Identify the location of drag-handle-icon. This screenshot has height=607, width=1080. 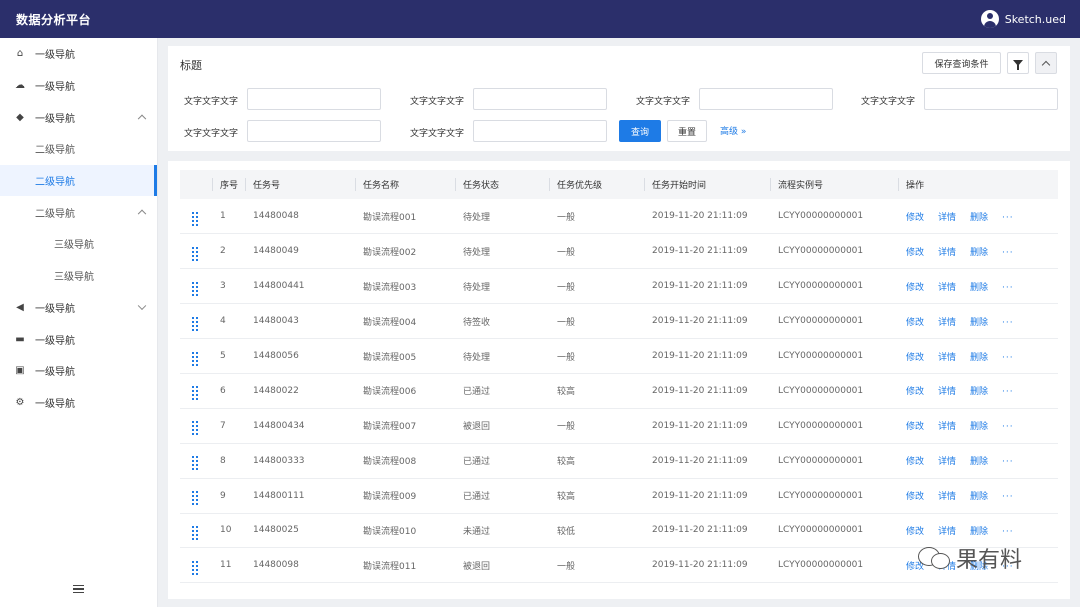
(195, 567).